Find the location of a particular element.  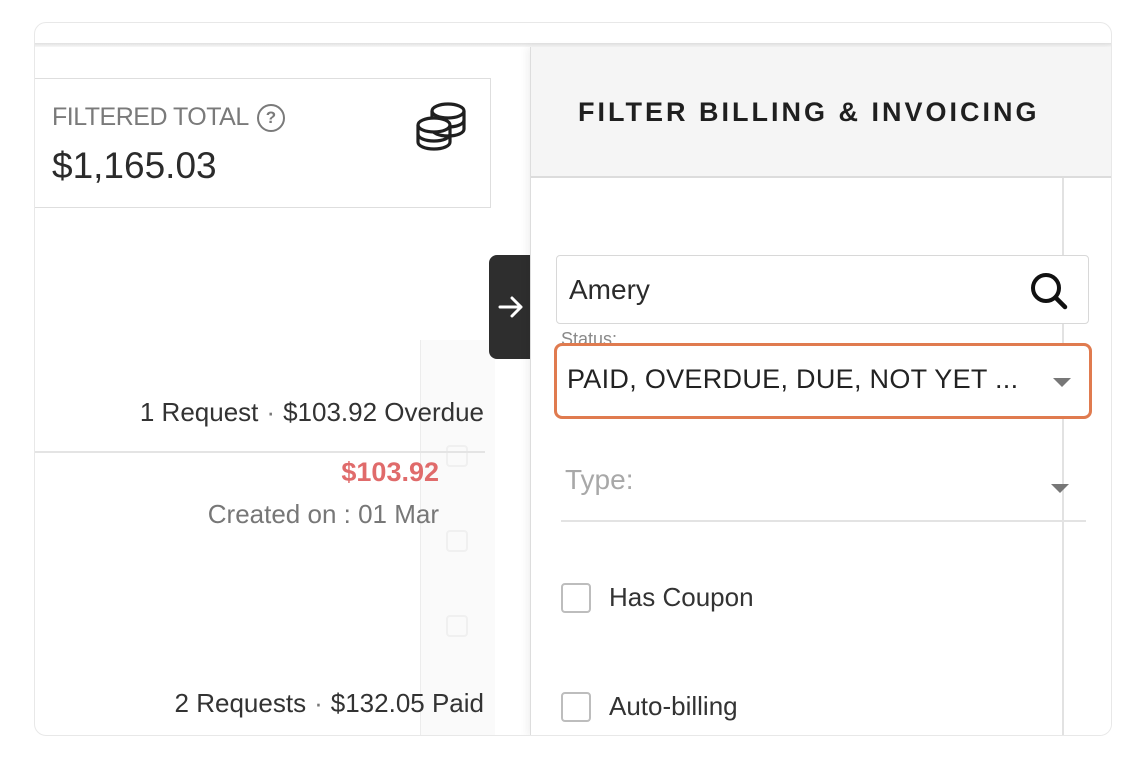

group-summary-row: 1 Request · $103.92 Overdue is located at coordinates (312, 412).